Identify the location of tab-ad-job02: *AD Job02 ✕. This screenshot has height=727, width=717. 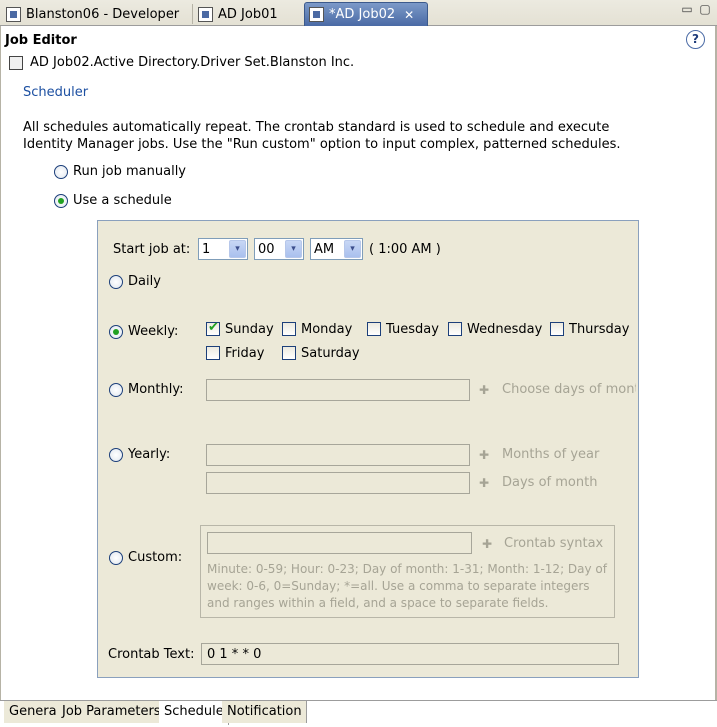
(366, 14).